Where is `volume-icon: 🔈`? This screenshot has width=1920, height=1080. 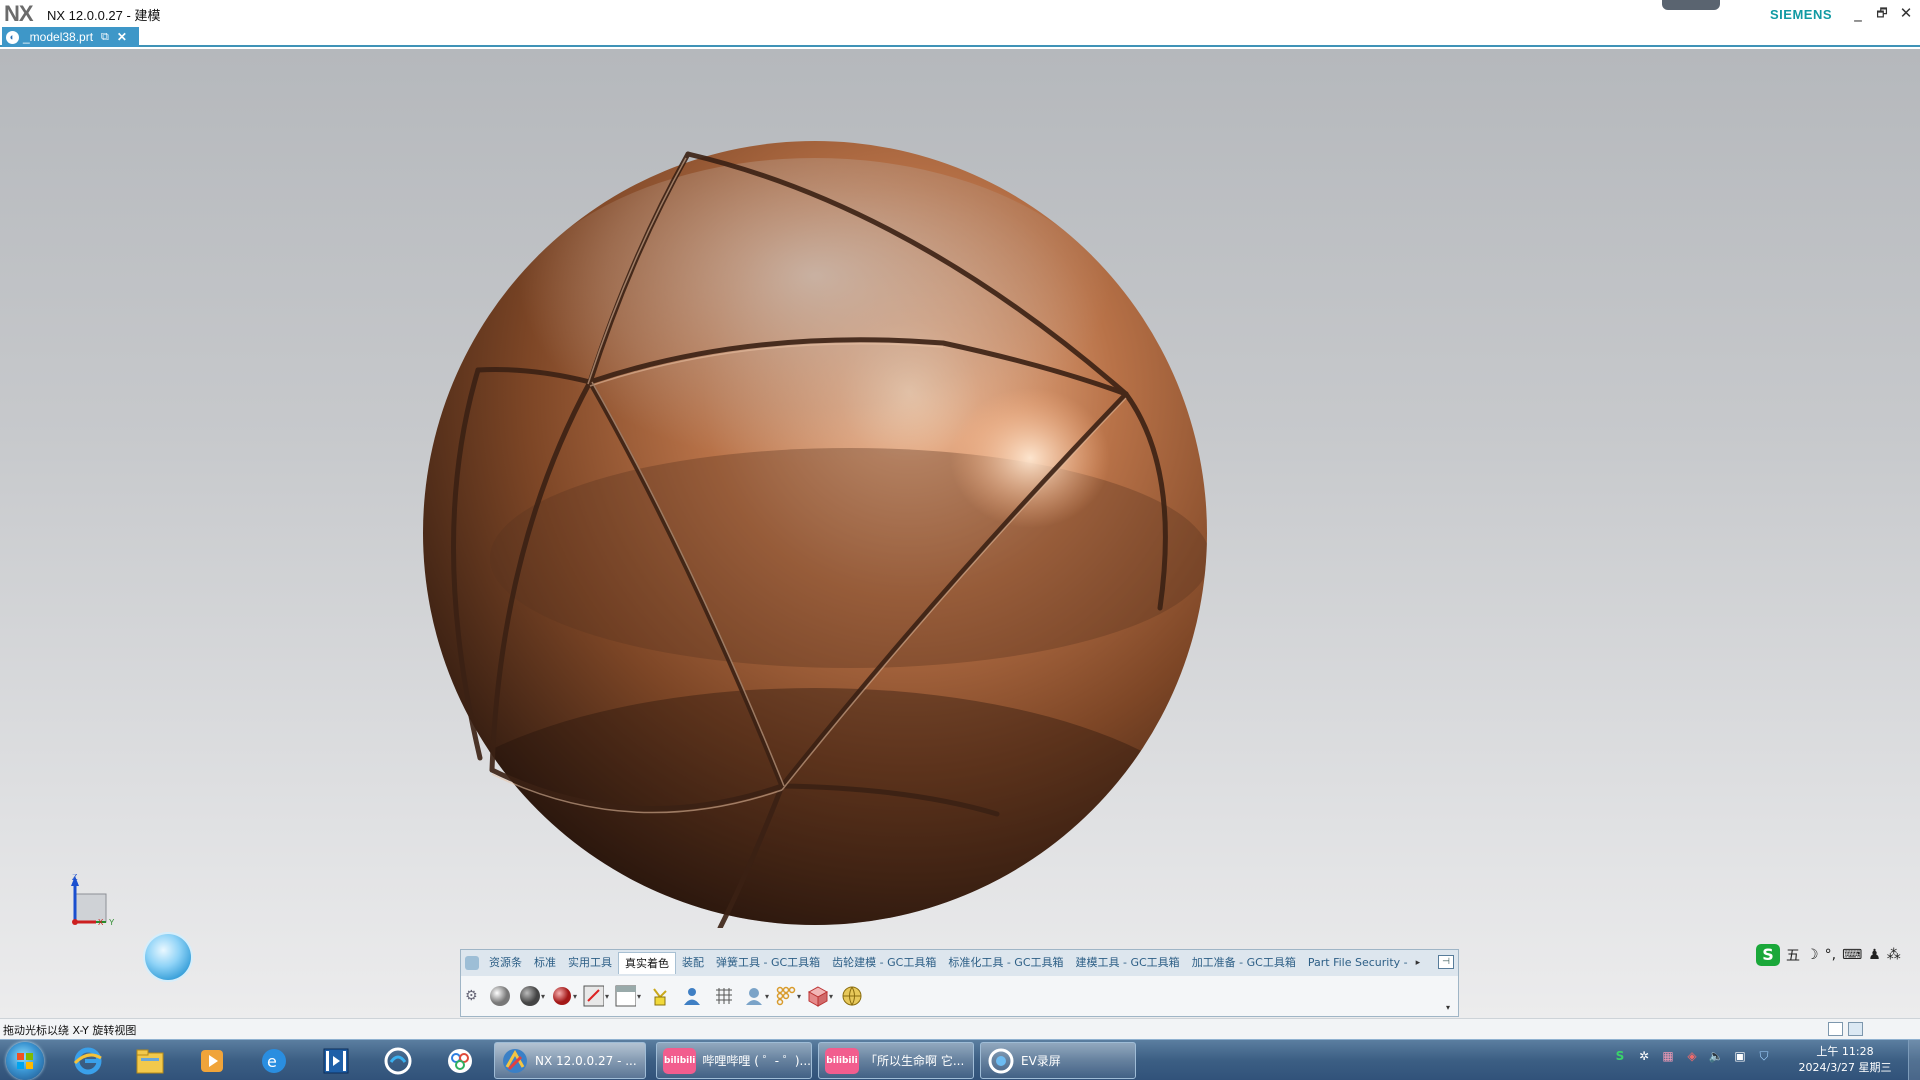 volume-icon: 🔈 is located at coordinates (1716, 1056).